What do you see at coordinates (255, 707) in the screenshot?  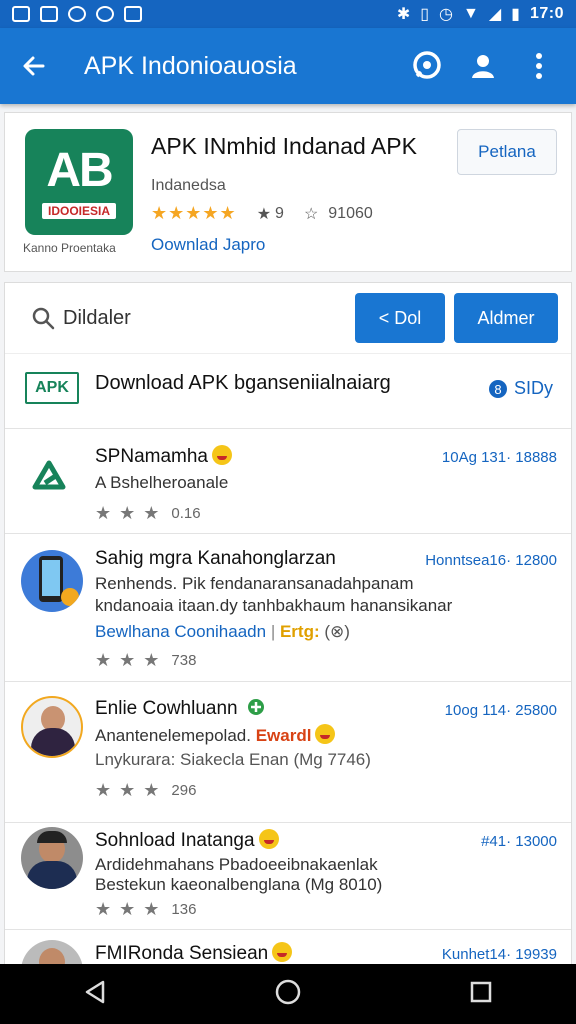 I see `verified-icon` at bounding box center [255, 707].